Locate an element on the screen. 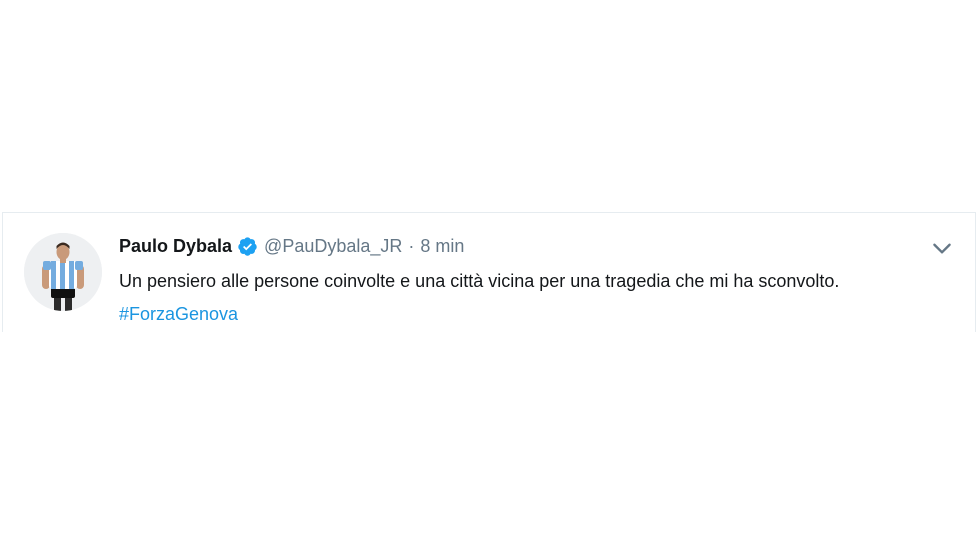 The image size is (978, 543). avatar is located at coordinates (63, 272).